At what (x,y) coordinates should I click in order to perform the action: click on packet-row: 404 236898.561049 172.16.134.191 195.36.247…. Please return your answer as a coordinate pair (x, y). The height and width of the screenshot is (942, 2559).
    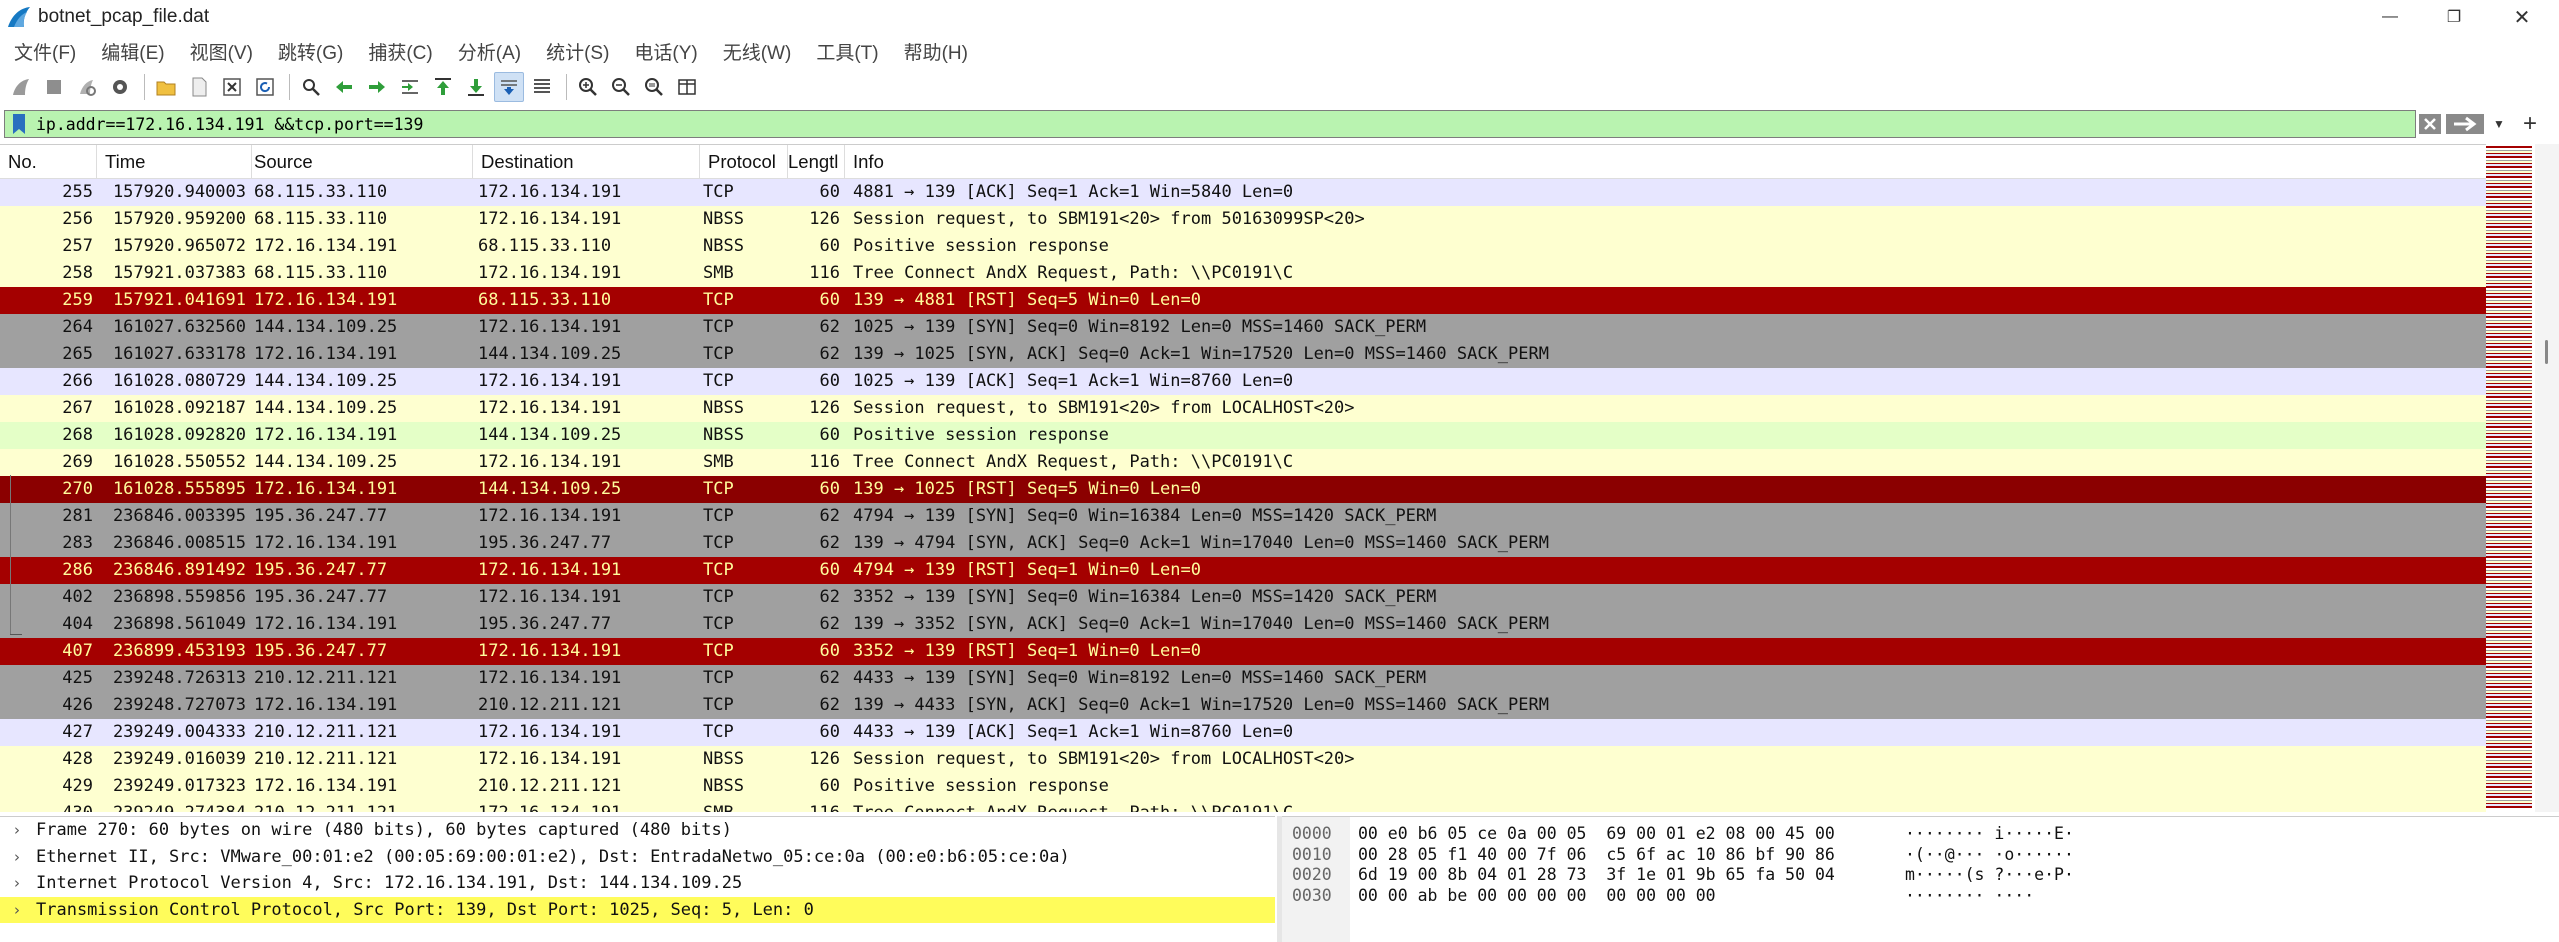
    Looking at the image, I should click on (1243, 624).